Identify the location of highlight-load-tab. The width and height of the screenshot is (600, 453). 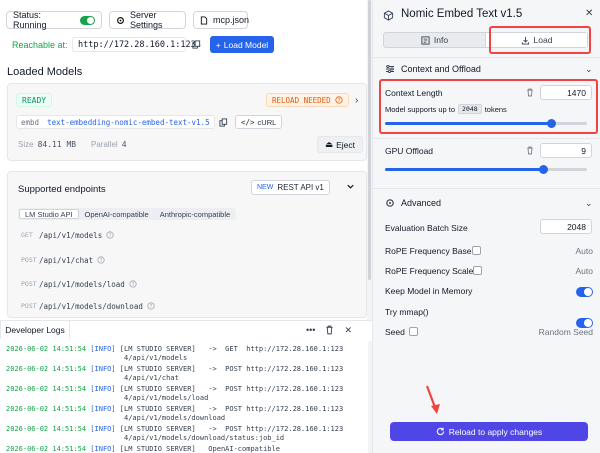
(540, 40).